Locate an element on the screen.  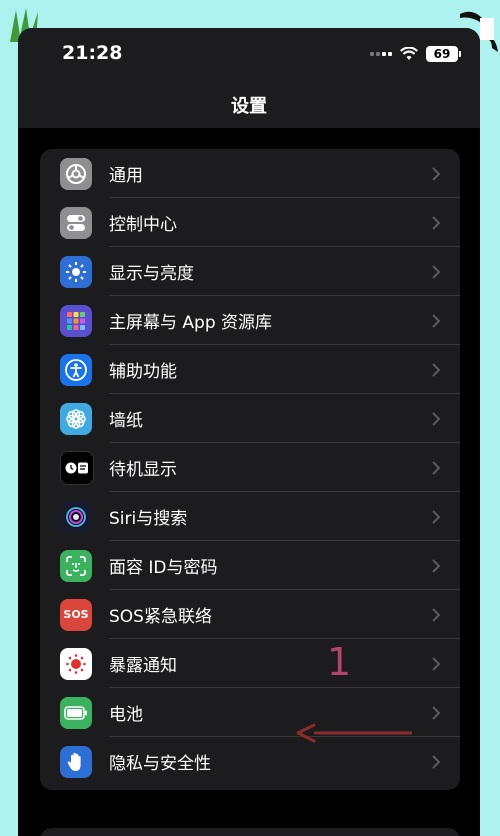
settings-row-control-center: 控制中心 is located at coordinates (250, 222).